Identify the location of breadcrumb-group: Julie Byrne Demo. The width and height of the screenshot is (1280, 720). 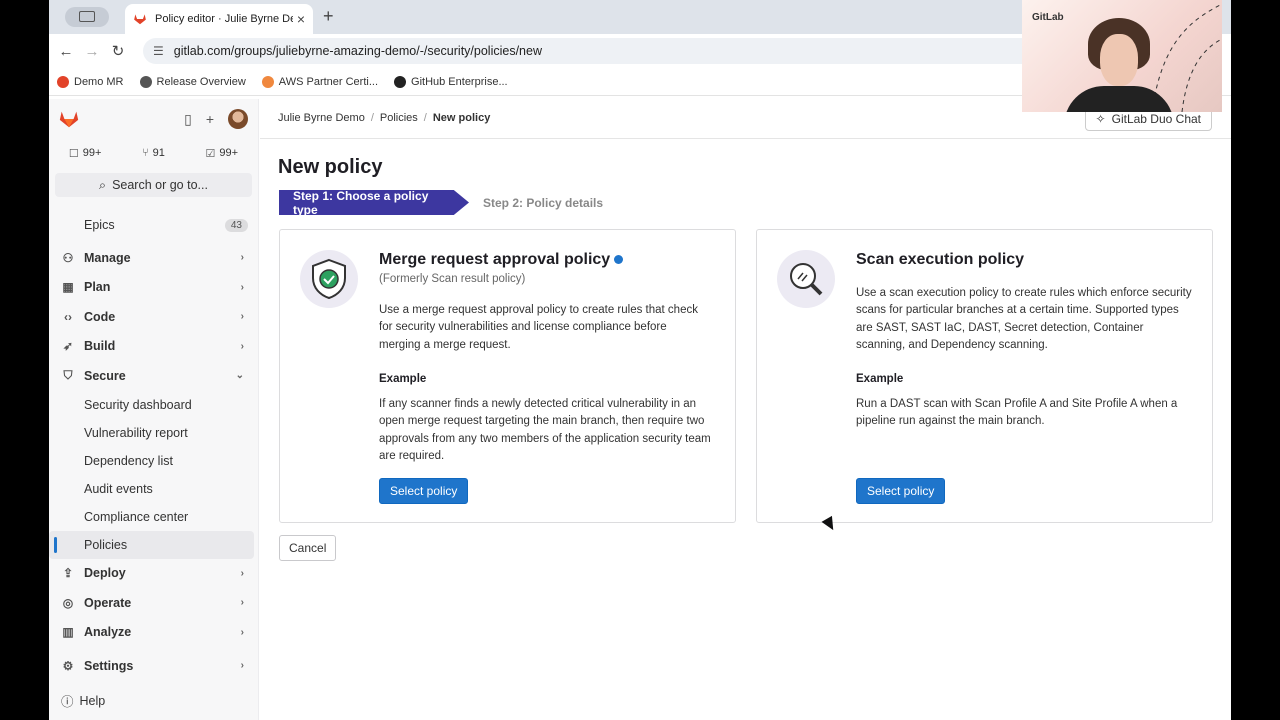
(321, 118).